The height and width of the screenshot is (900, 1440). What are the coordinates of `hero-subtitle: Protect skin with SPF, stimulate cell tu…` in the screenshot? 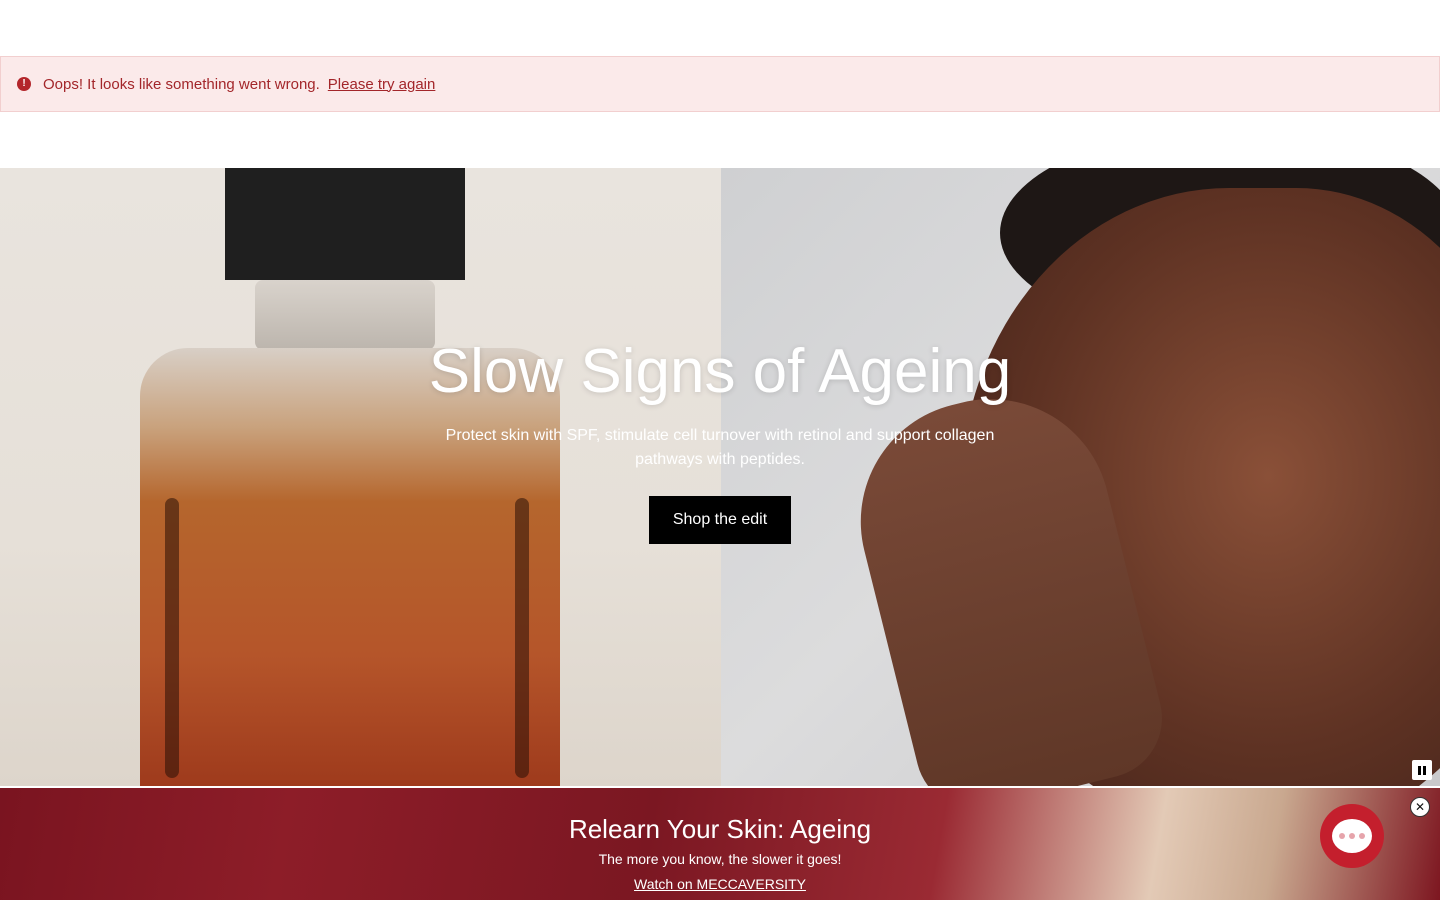 It's located at (720, 447).